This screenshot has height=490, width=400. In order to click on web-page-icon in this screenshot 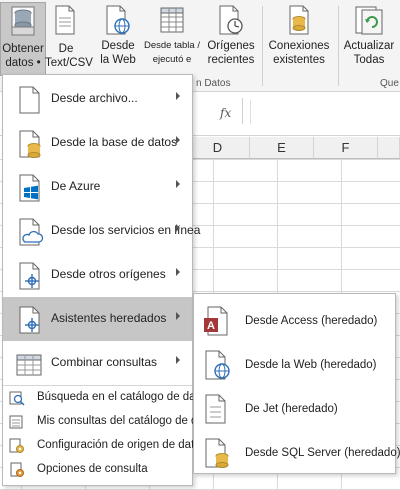, I will do `click(118, 20)`.